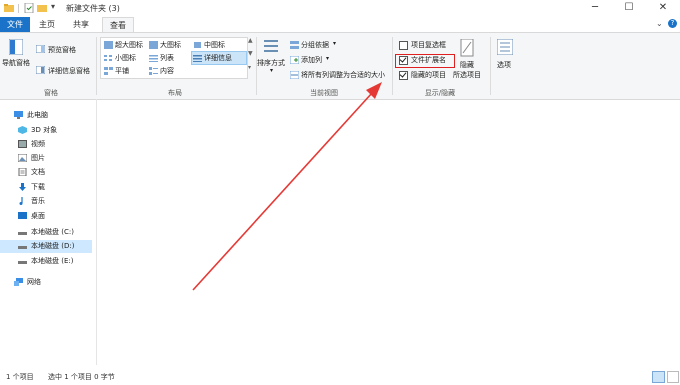 Image resolution: width=680 pixels, height=385 pixels. What do you see at coordinates (340, 377) in the screenshot?
I see `status-bar: 1 个项目 选中 1 个项目 0 字节` at bounding box center [340, 377].